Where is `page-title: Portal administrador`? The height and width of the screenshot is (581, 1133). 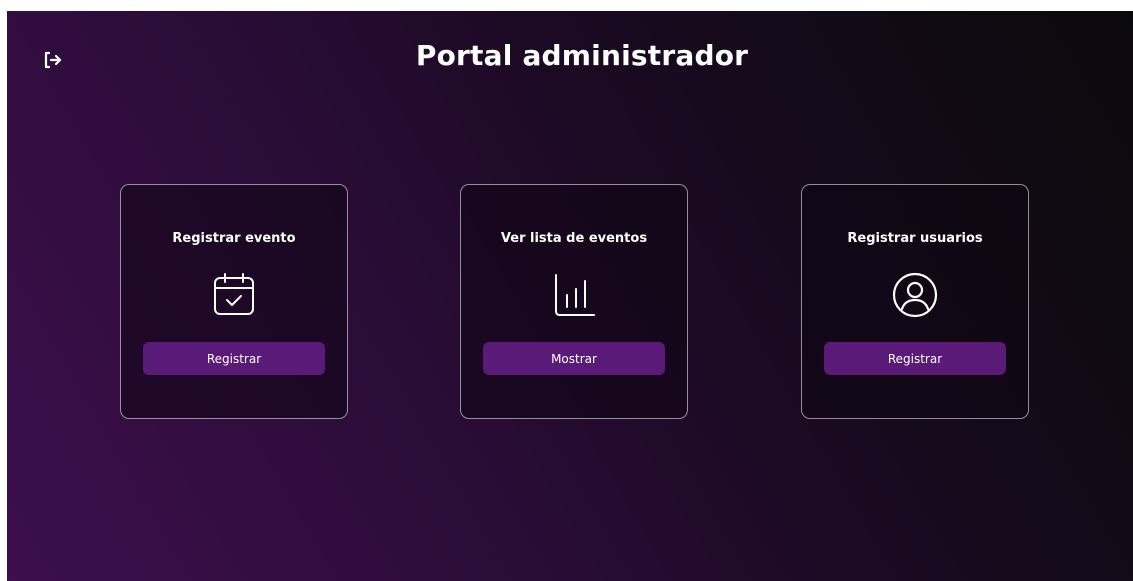 page-title: Portal administrador is located at coordinates (582, 55).